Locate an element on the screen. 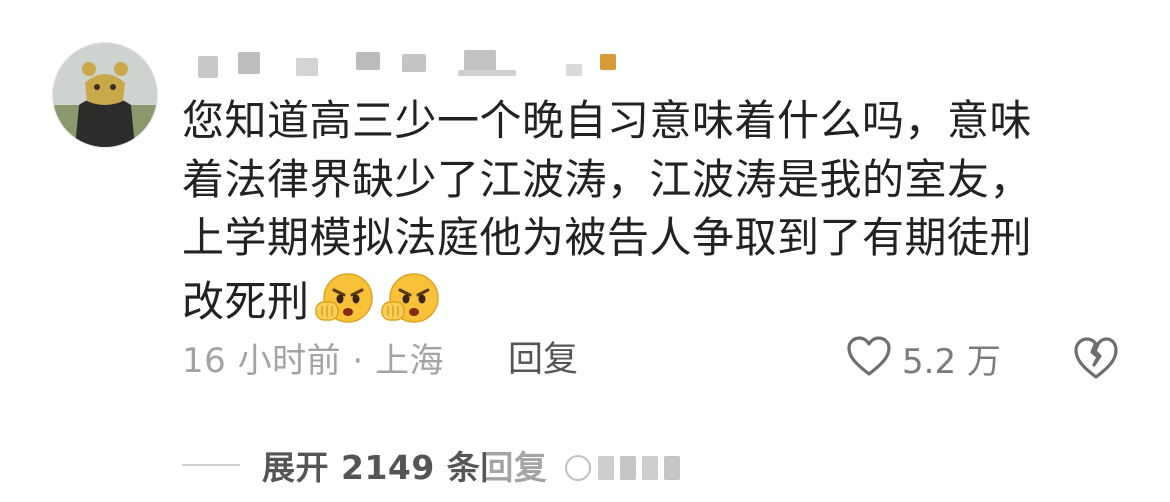 The height and width of the screenshot is (502, 1170). comment-line-last: 改死刑 is located at coordinates (662, 300).